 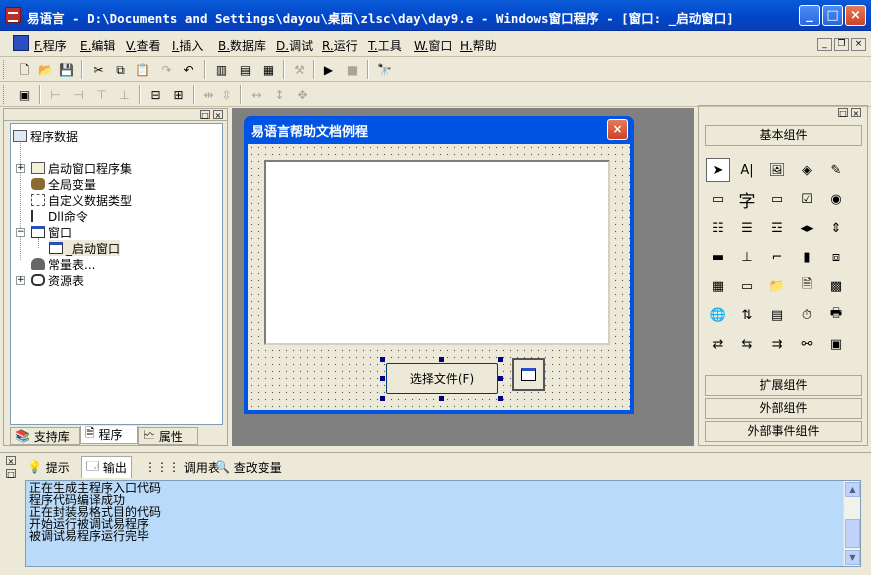 I want to click on mdi-minimize-button: _, so click(x=824, y=44).